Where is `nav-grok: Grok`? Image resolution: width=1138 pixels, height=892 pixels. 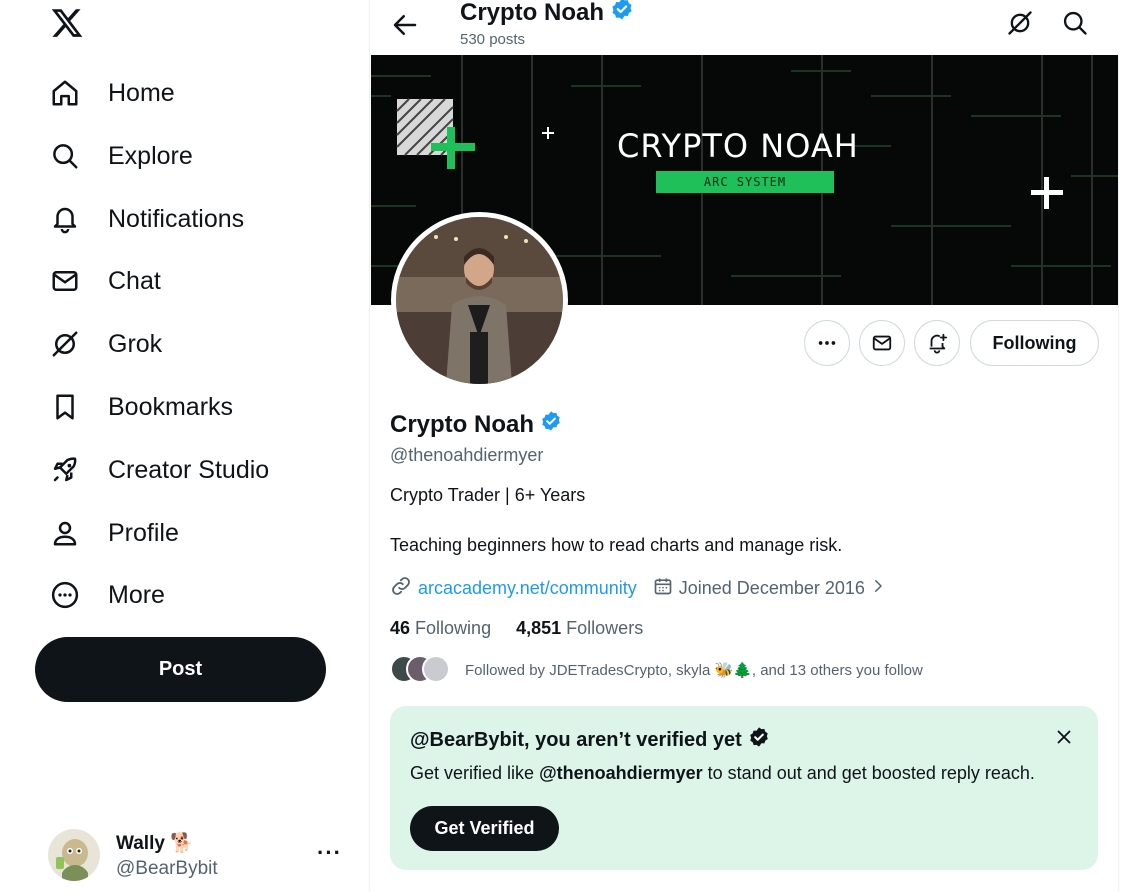
nav-grok: Grok is located at coordinates (105, 344).